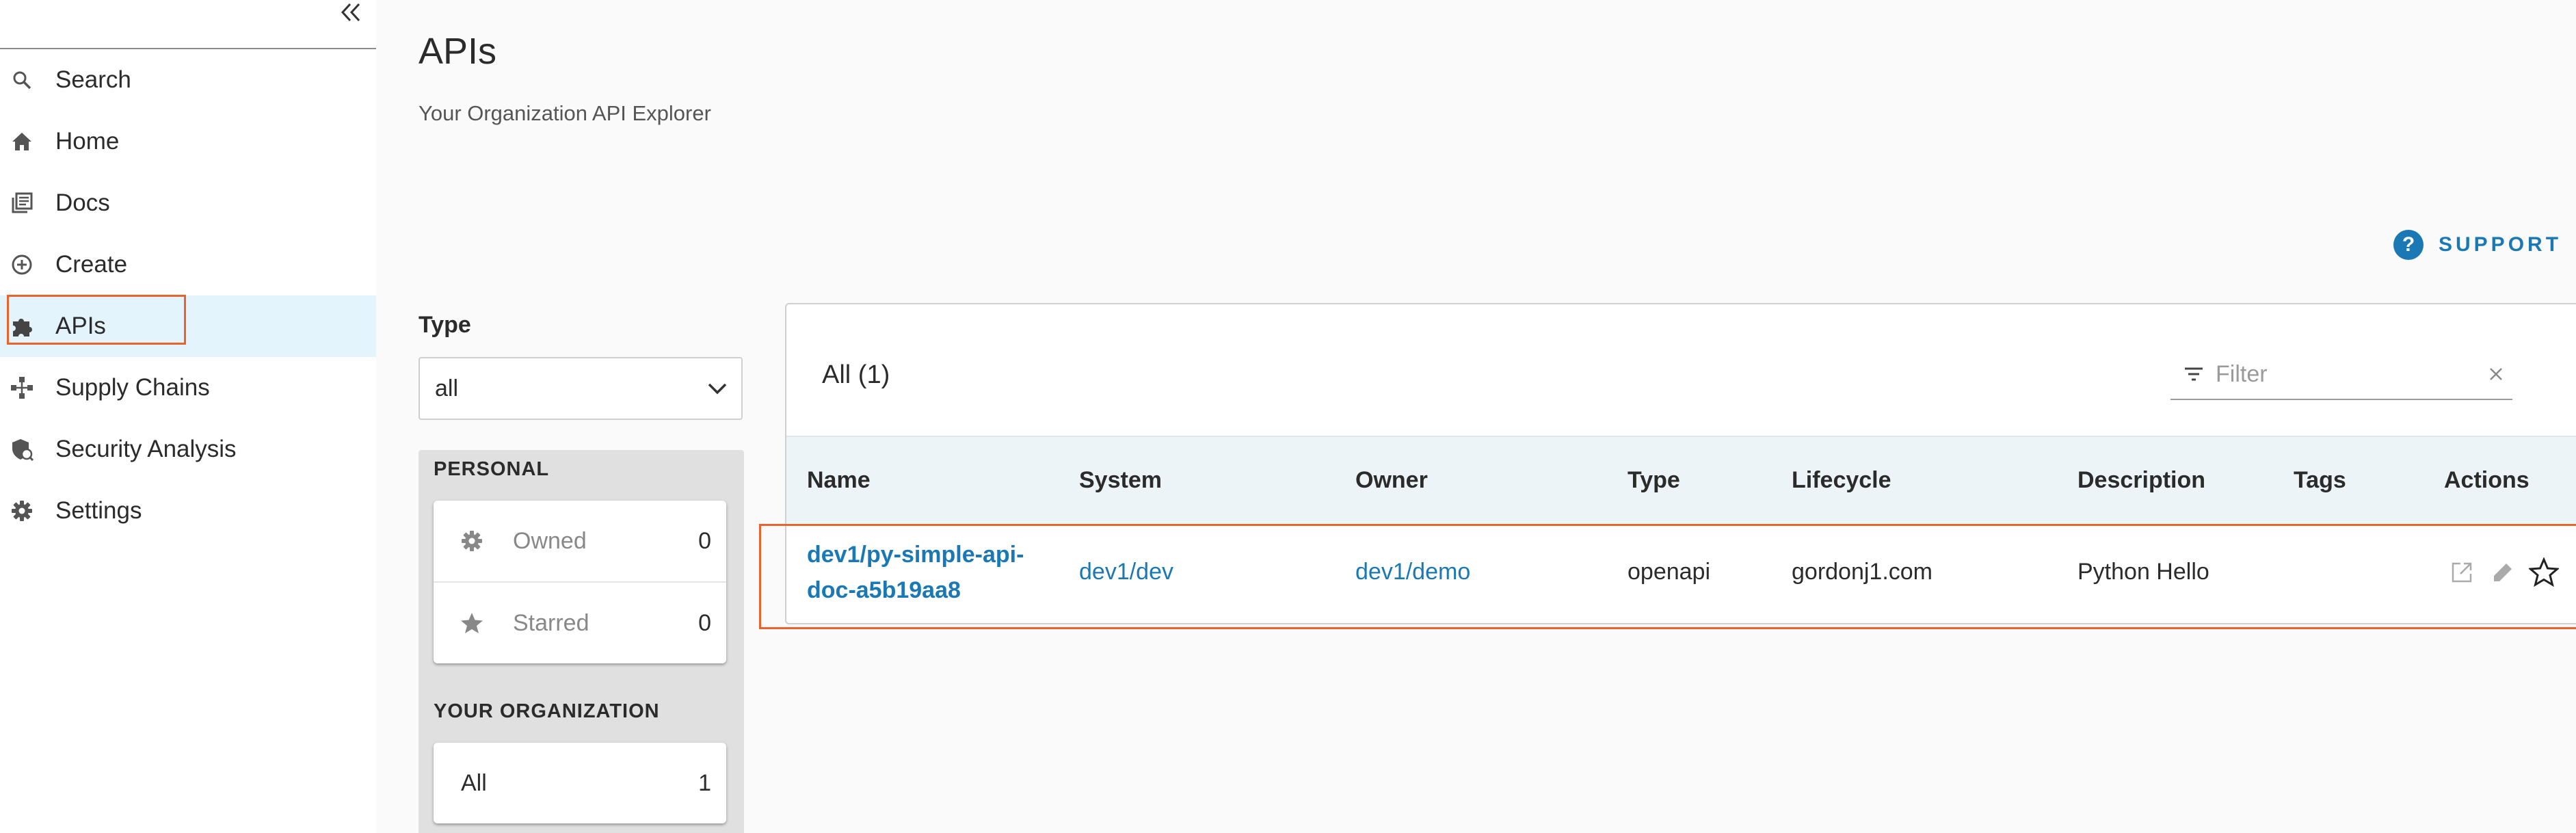 The height and width of the screenshot is (833, 2576). What do you see at coordinates (1120, 480) in the screenshot?
I see `column-header-system: System` at bounding box center [1120, 480].